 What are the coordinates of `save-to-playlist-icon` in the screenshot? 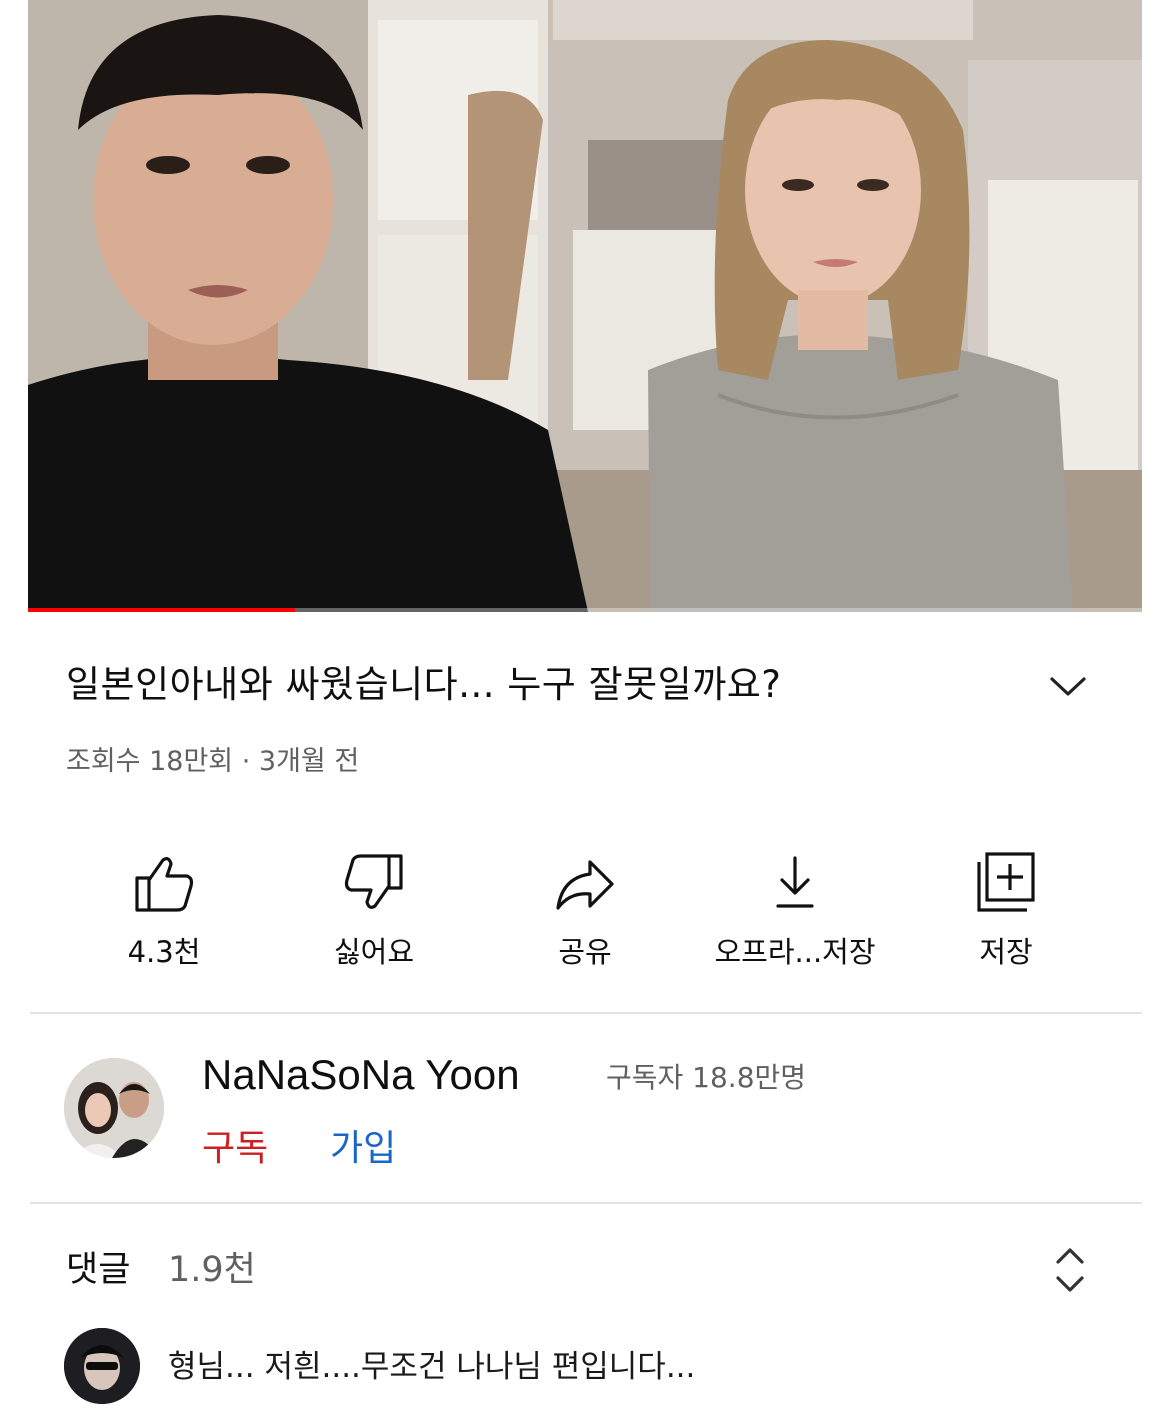 It's located at (1006, 882).